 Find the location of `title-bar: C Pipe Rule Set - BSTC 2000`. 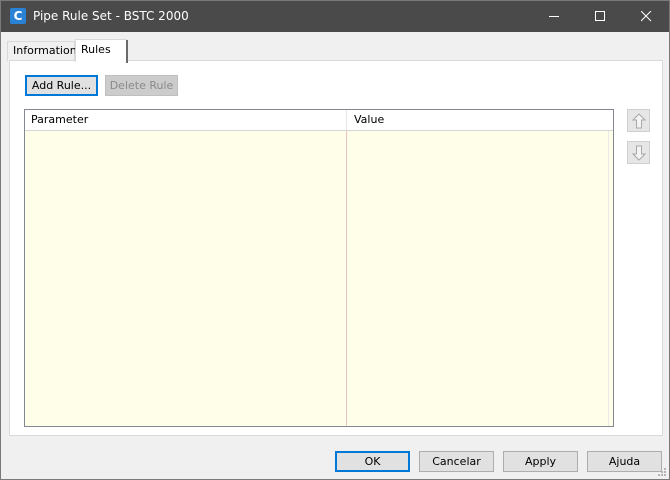

title-bar: C Pipe Rule Set - BSTC 2000 is located at coordinates (335, 16).